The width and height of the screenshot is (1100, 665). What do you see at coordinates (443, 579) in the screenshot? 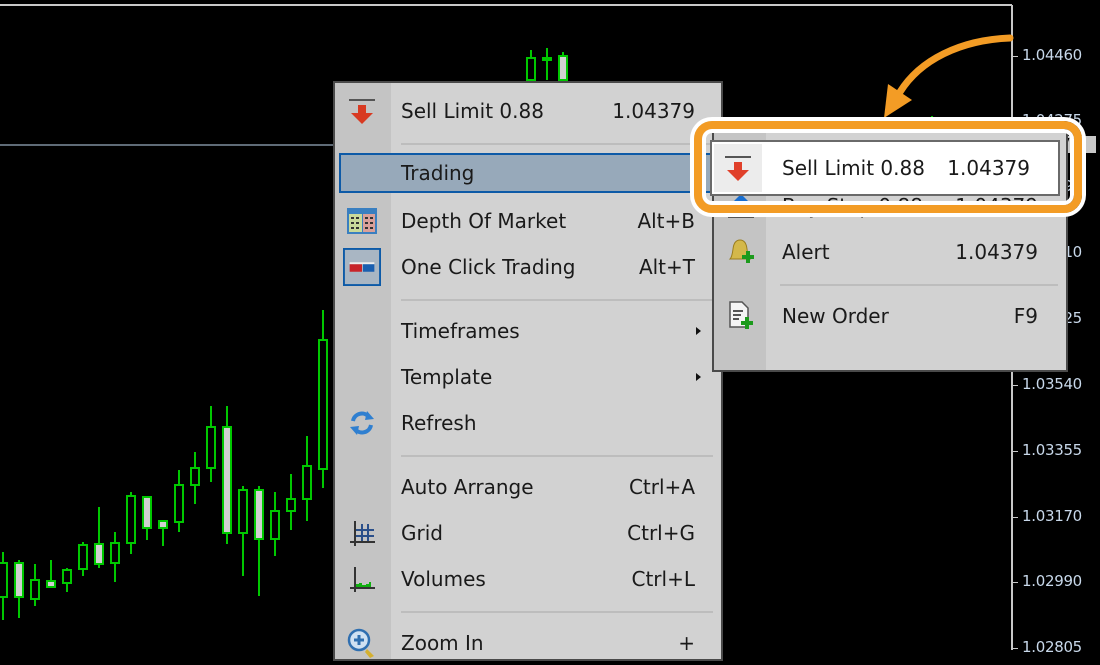
I see `menu-item-label: Volumes` at bounding box center [443, 579].